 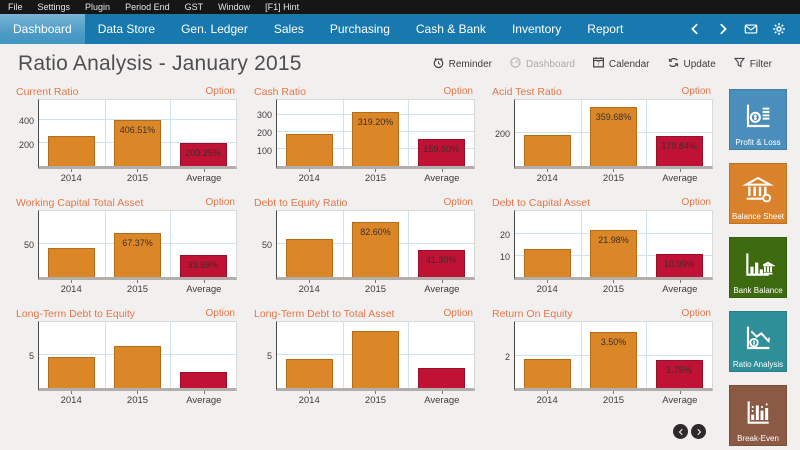 I want to click on bar-average: 159.60%, so click(x=441, y=152).